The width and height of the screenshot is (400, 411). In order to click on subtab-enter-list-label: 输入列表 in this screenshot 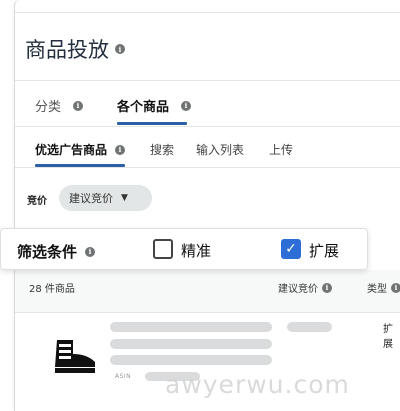, I will do `click(220, 150)`.